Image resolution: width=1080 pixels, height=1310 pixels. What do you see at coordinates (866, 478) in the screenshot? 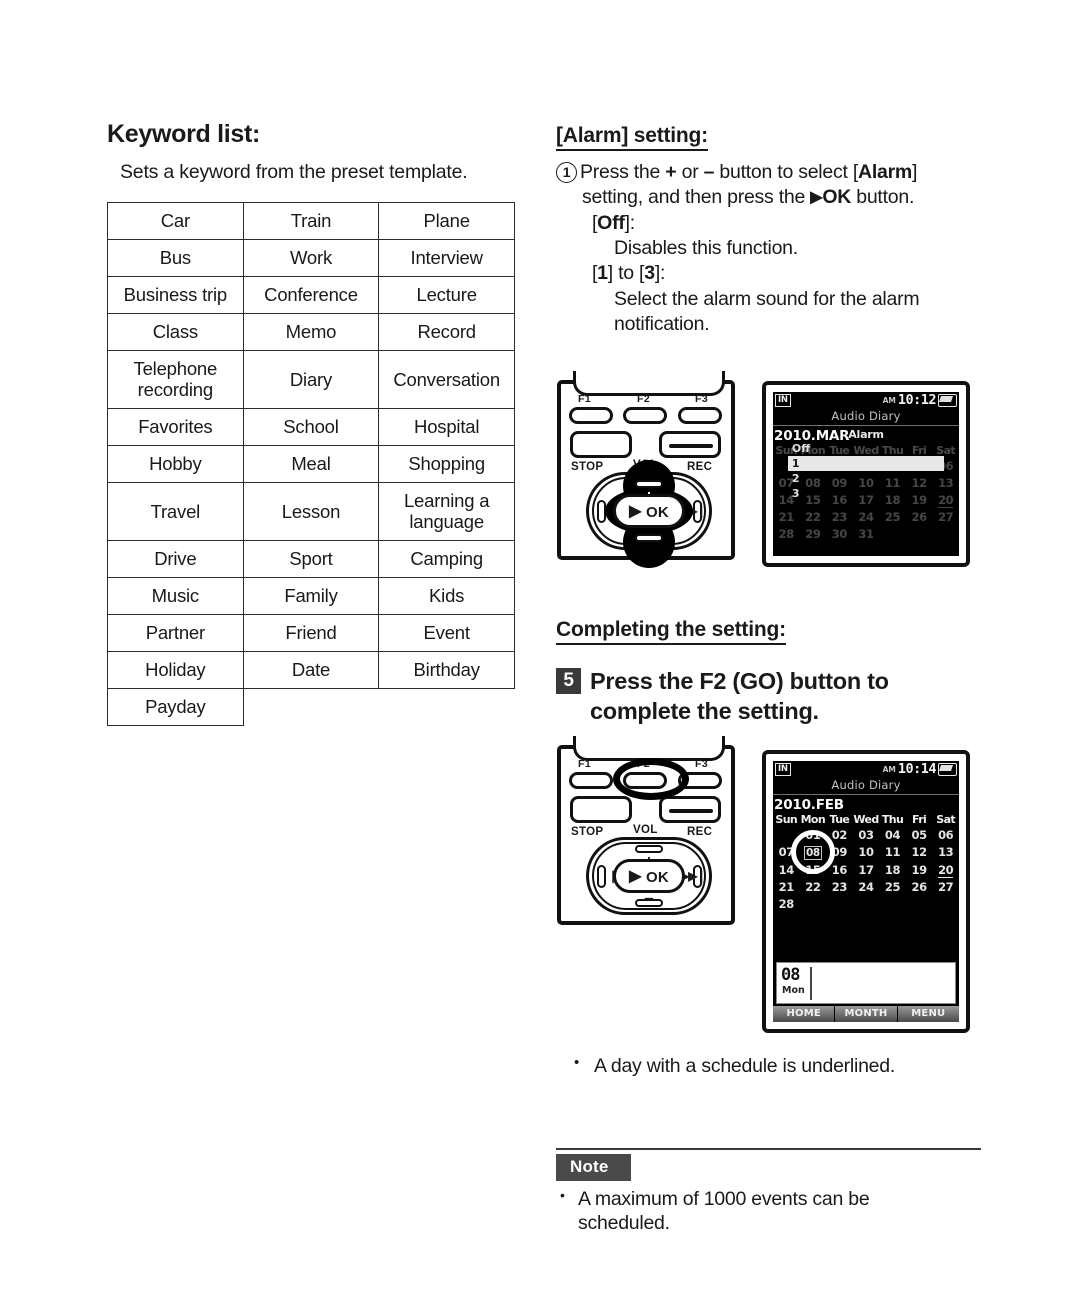
I see `alarm-option-2: 2` at bounding box center [866, 478].